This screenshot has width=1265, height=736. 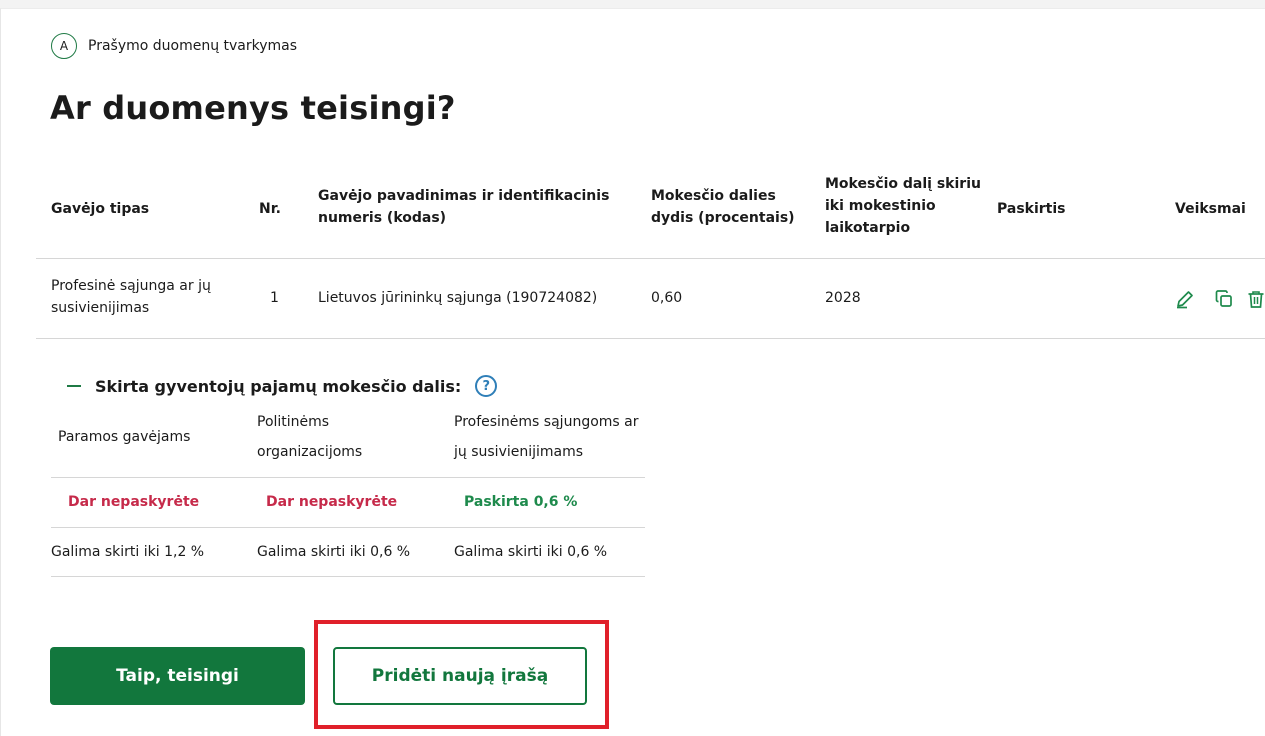 What do you see at coordinates (1210, 209) in the screenshot?
I see `col-header-actions: Veiksmai` at bounding box center [1210, 209].